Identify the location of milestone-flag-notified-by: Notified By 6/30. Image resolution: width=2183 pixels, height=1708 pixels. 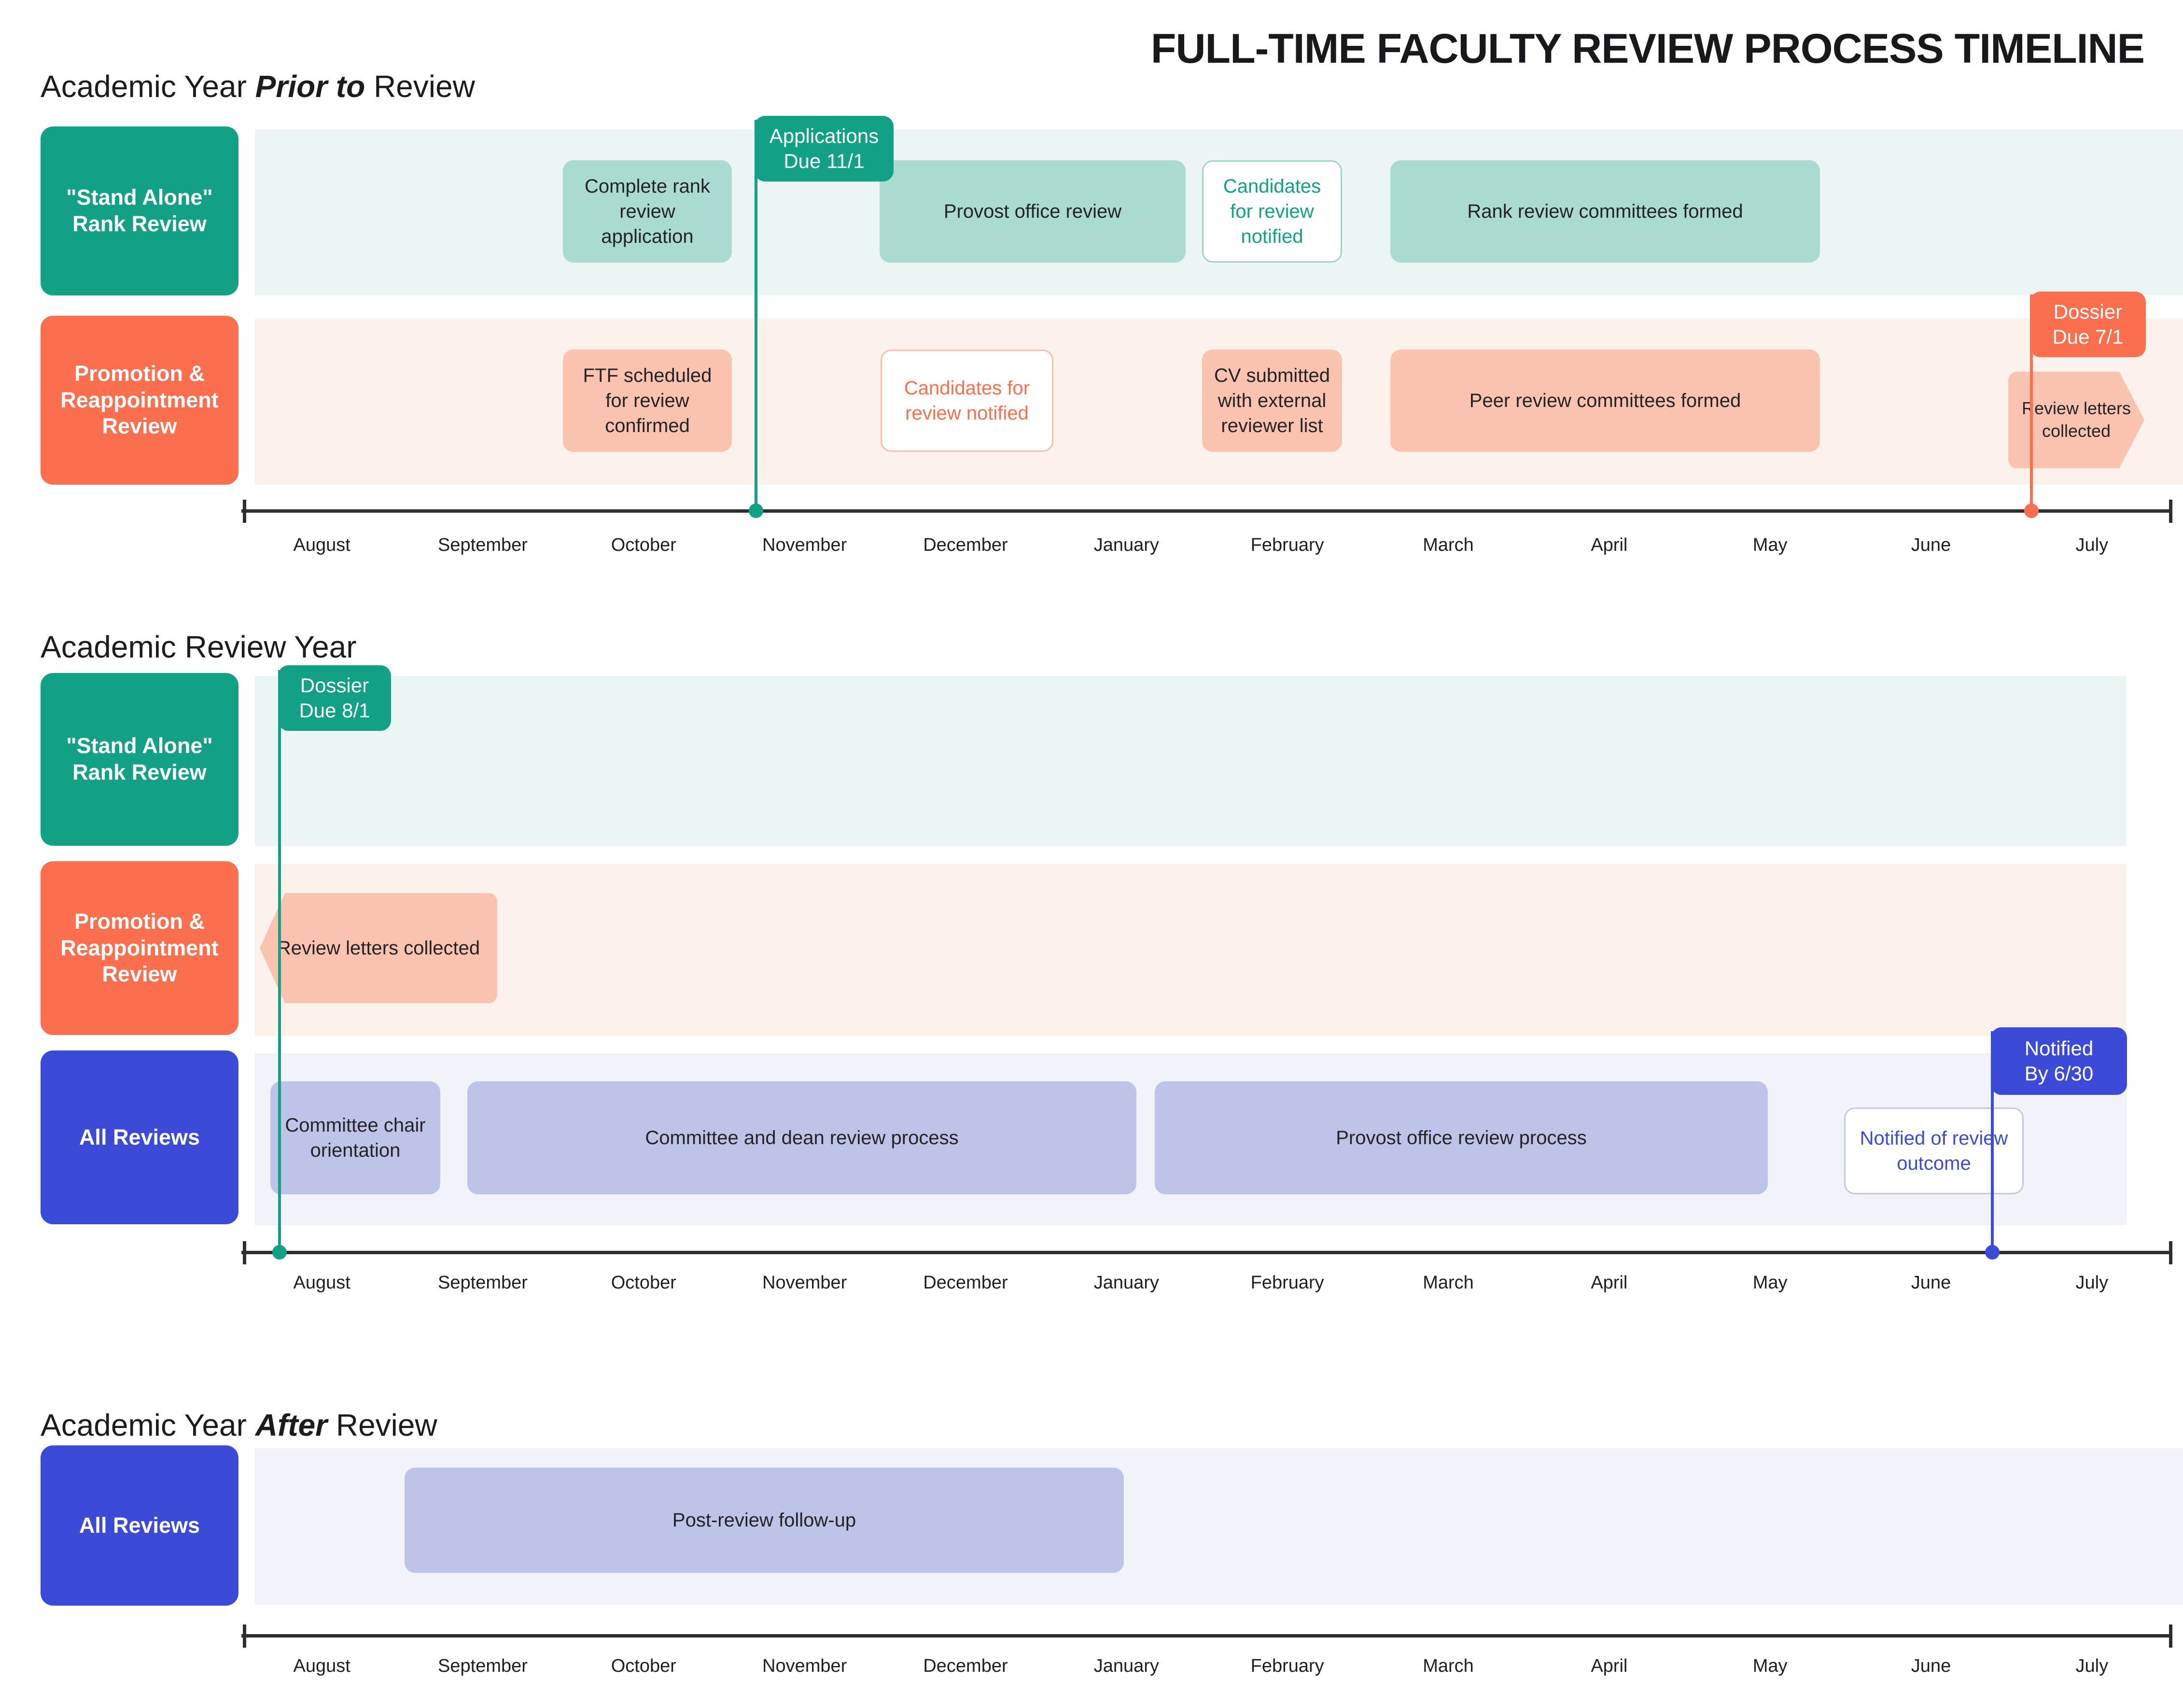
(2059, 1061).